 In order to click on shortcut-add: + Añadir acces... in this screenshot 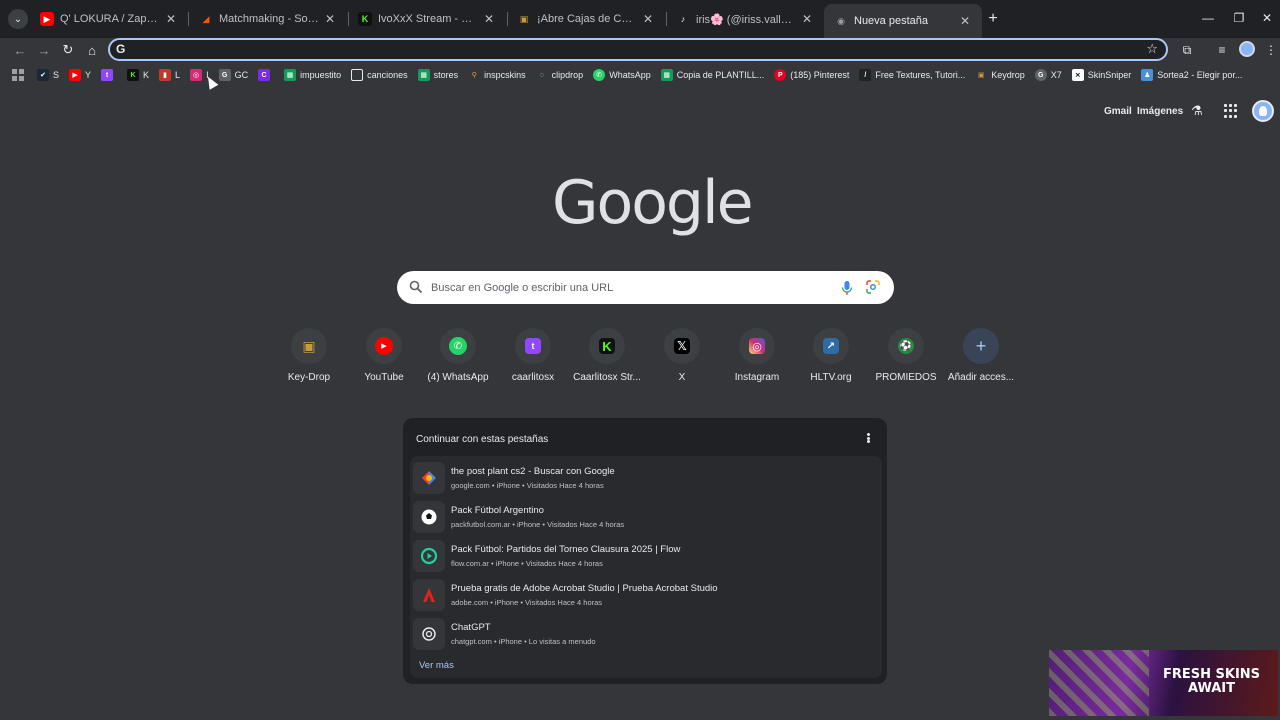, I will do `click(981, 359)`.